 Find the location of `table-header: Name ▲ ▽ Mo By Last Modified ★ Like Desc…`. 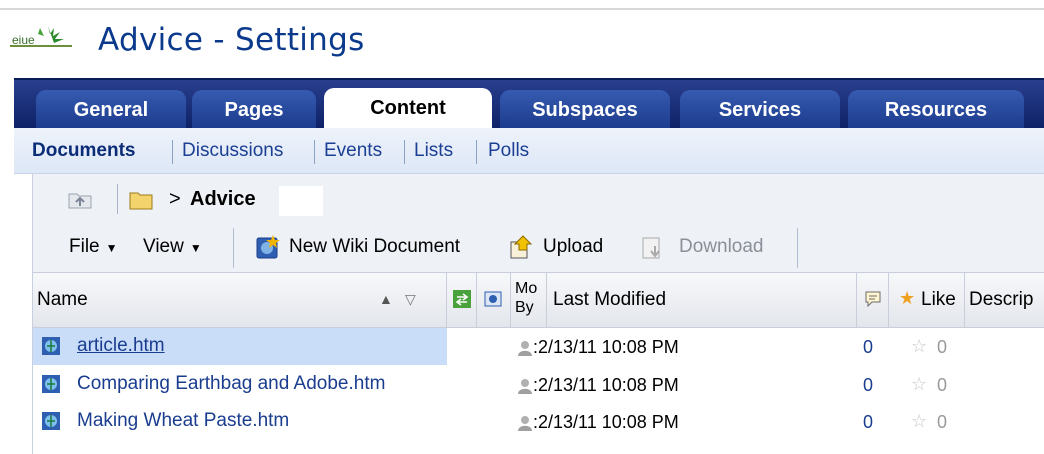

table-header: Name ▲ ▽ Mo By Last Modified ★ Like Desc… is located at coordinates (538, 300).